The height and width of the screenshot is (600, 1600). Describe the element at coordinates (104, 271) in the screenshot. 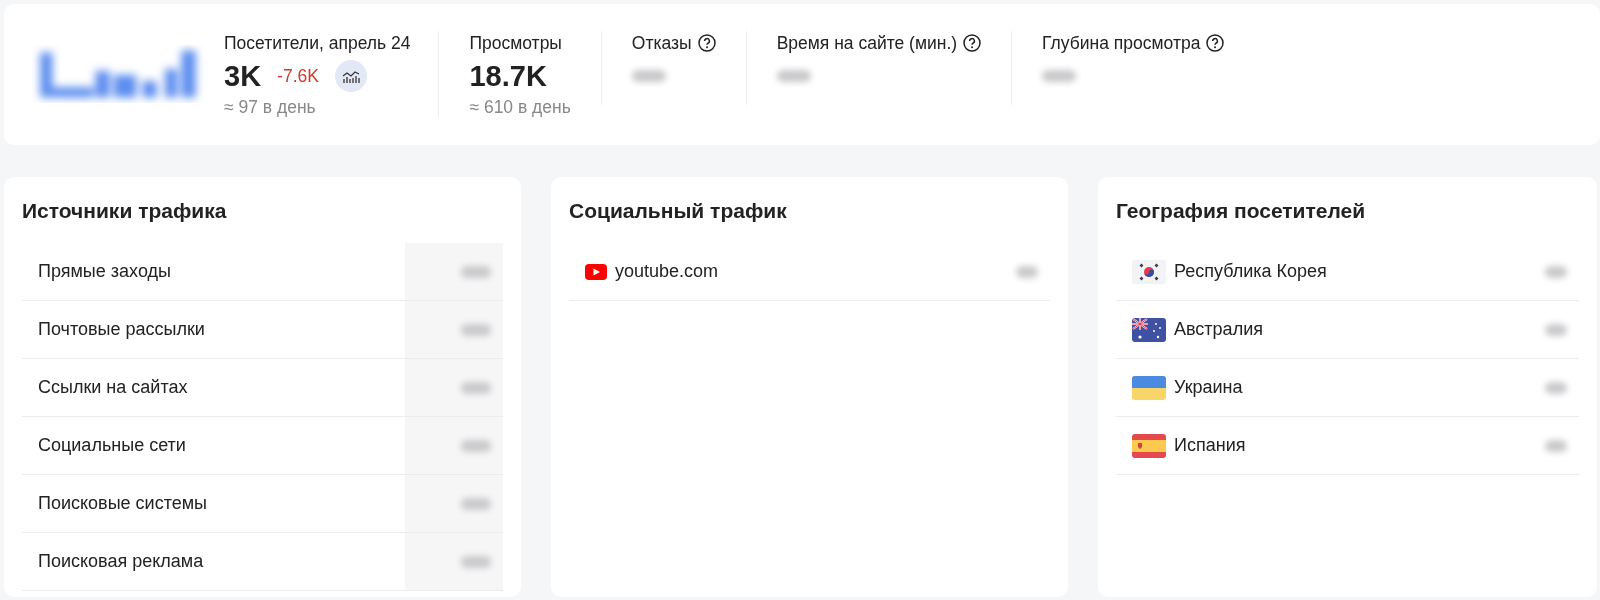

I see `list-item-label: Прямые заходы` at that location.